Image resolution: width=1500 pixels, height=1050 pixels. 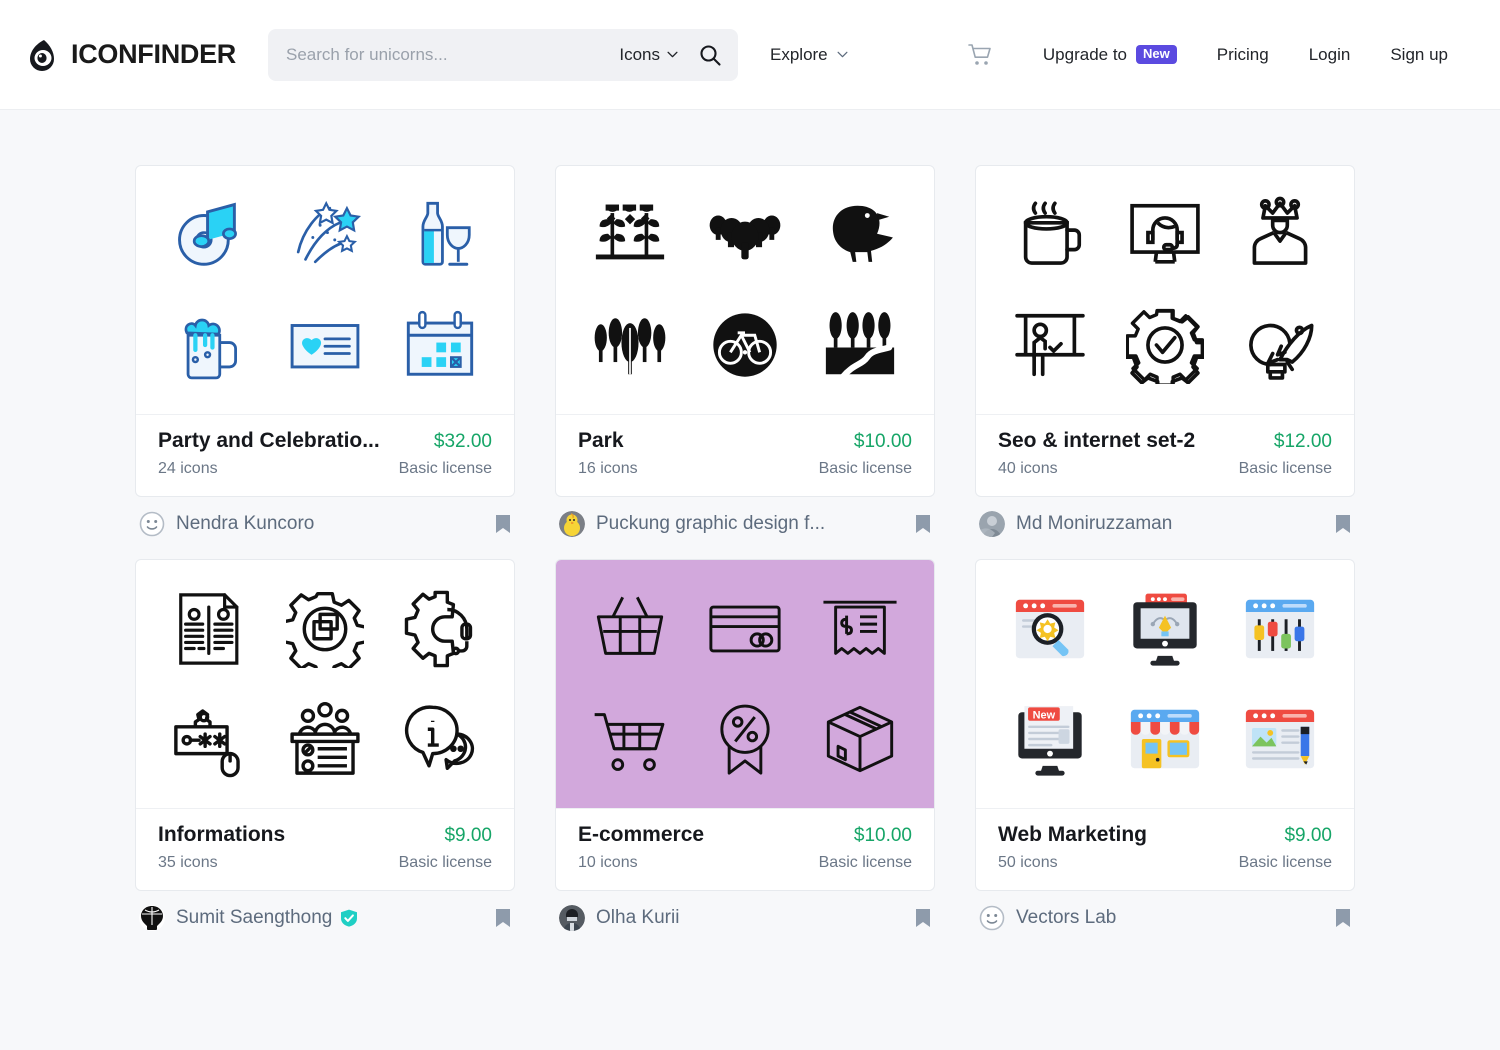 I want to click on icon-set-author-row: Vectors Lab, so click(x=1165, y=911).